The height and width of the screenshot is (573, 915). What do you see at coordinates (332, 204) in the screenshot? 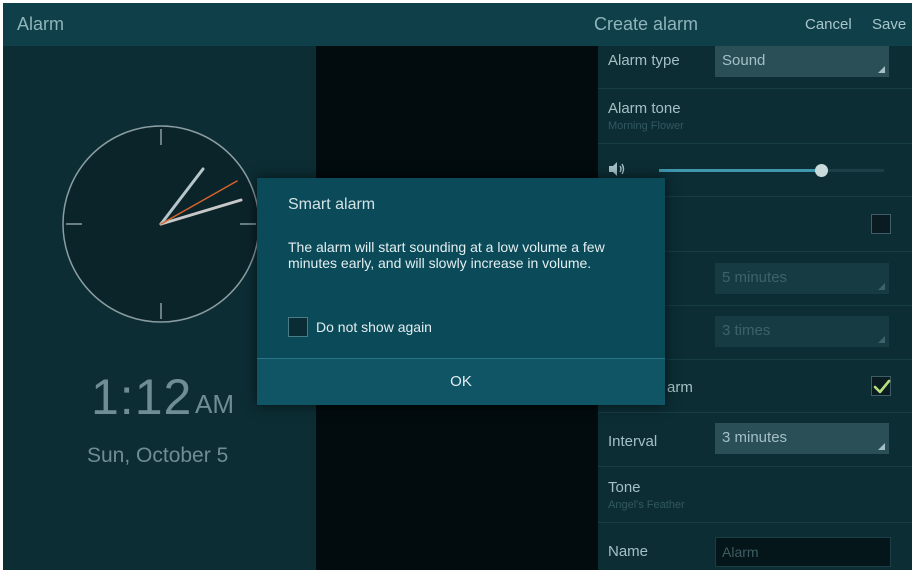
I see `dialog-title: Smart alarm` at bounding box center [332, 204].